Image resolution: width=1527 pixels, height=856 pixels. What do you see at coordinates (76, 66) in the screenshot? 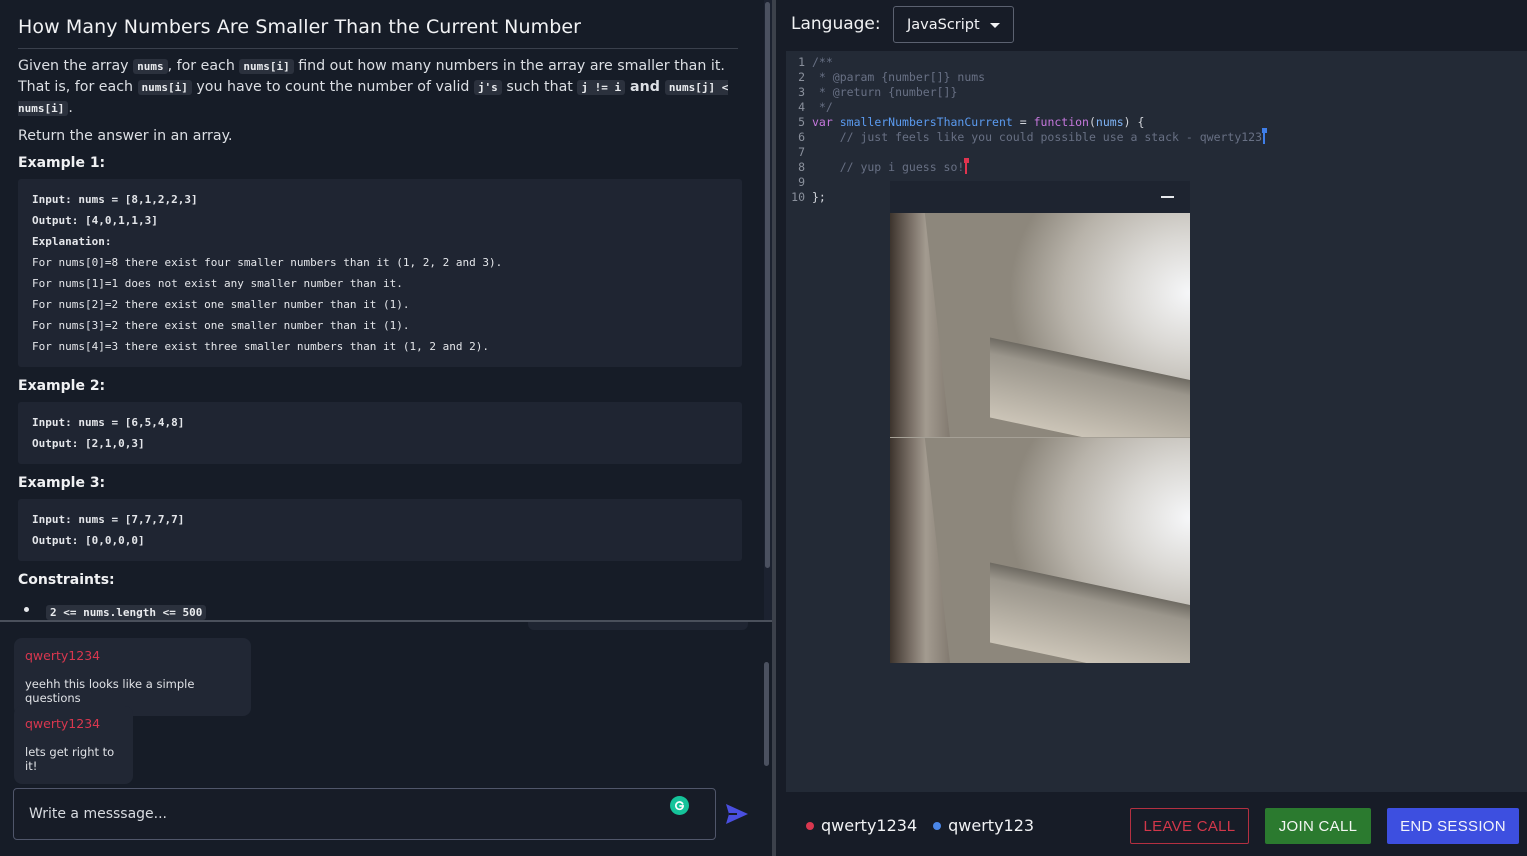
I see `statement-text: Given the array` at bounding box center [76, 66].